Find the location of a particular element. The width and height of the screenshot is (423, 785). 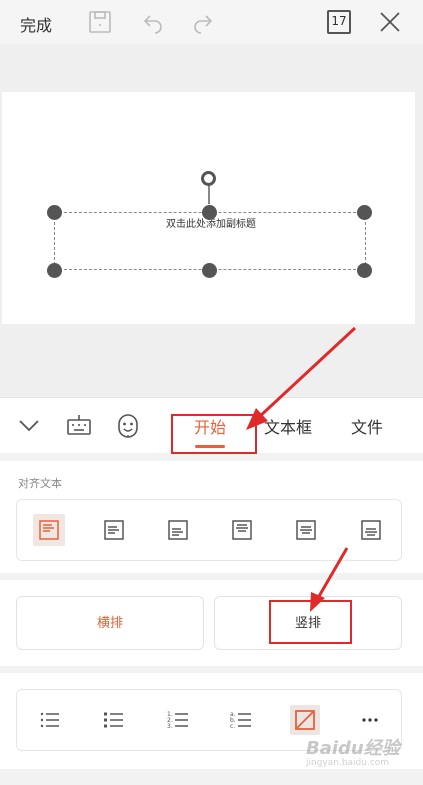

align-top-center-button is located at coordinates (242, 530).